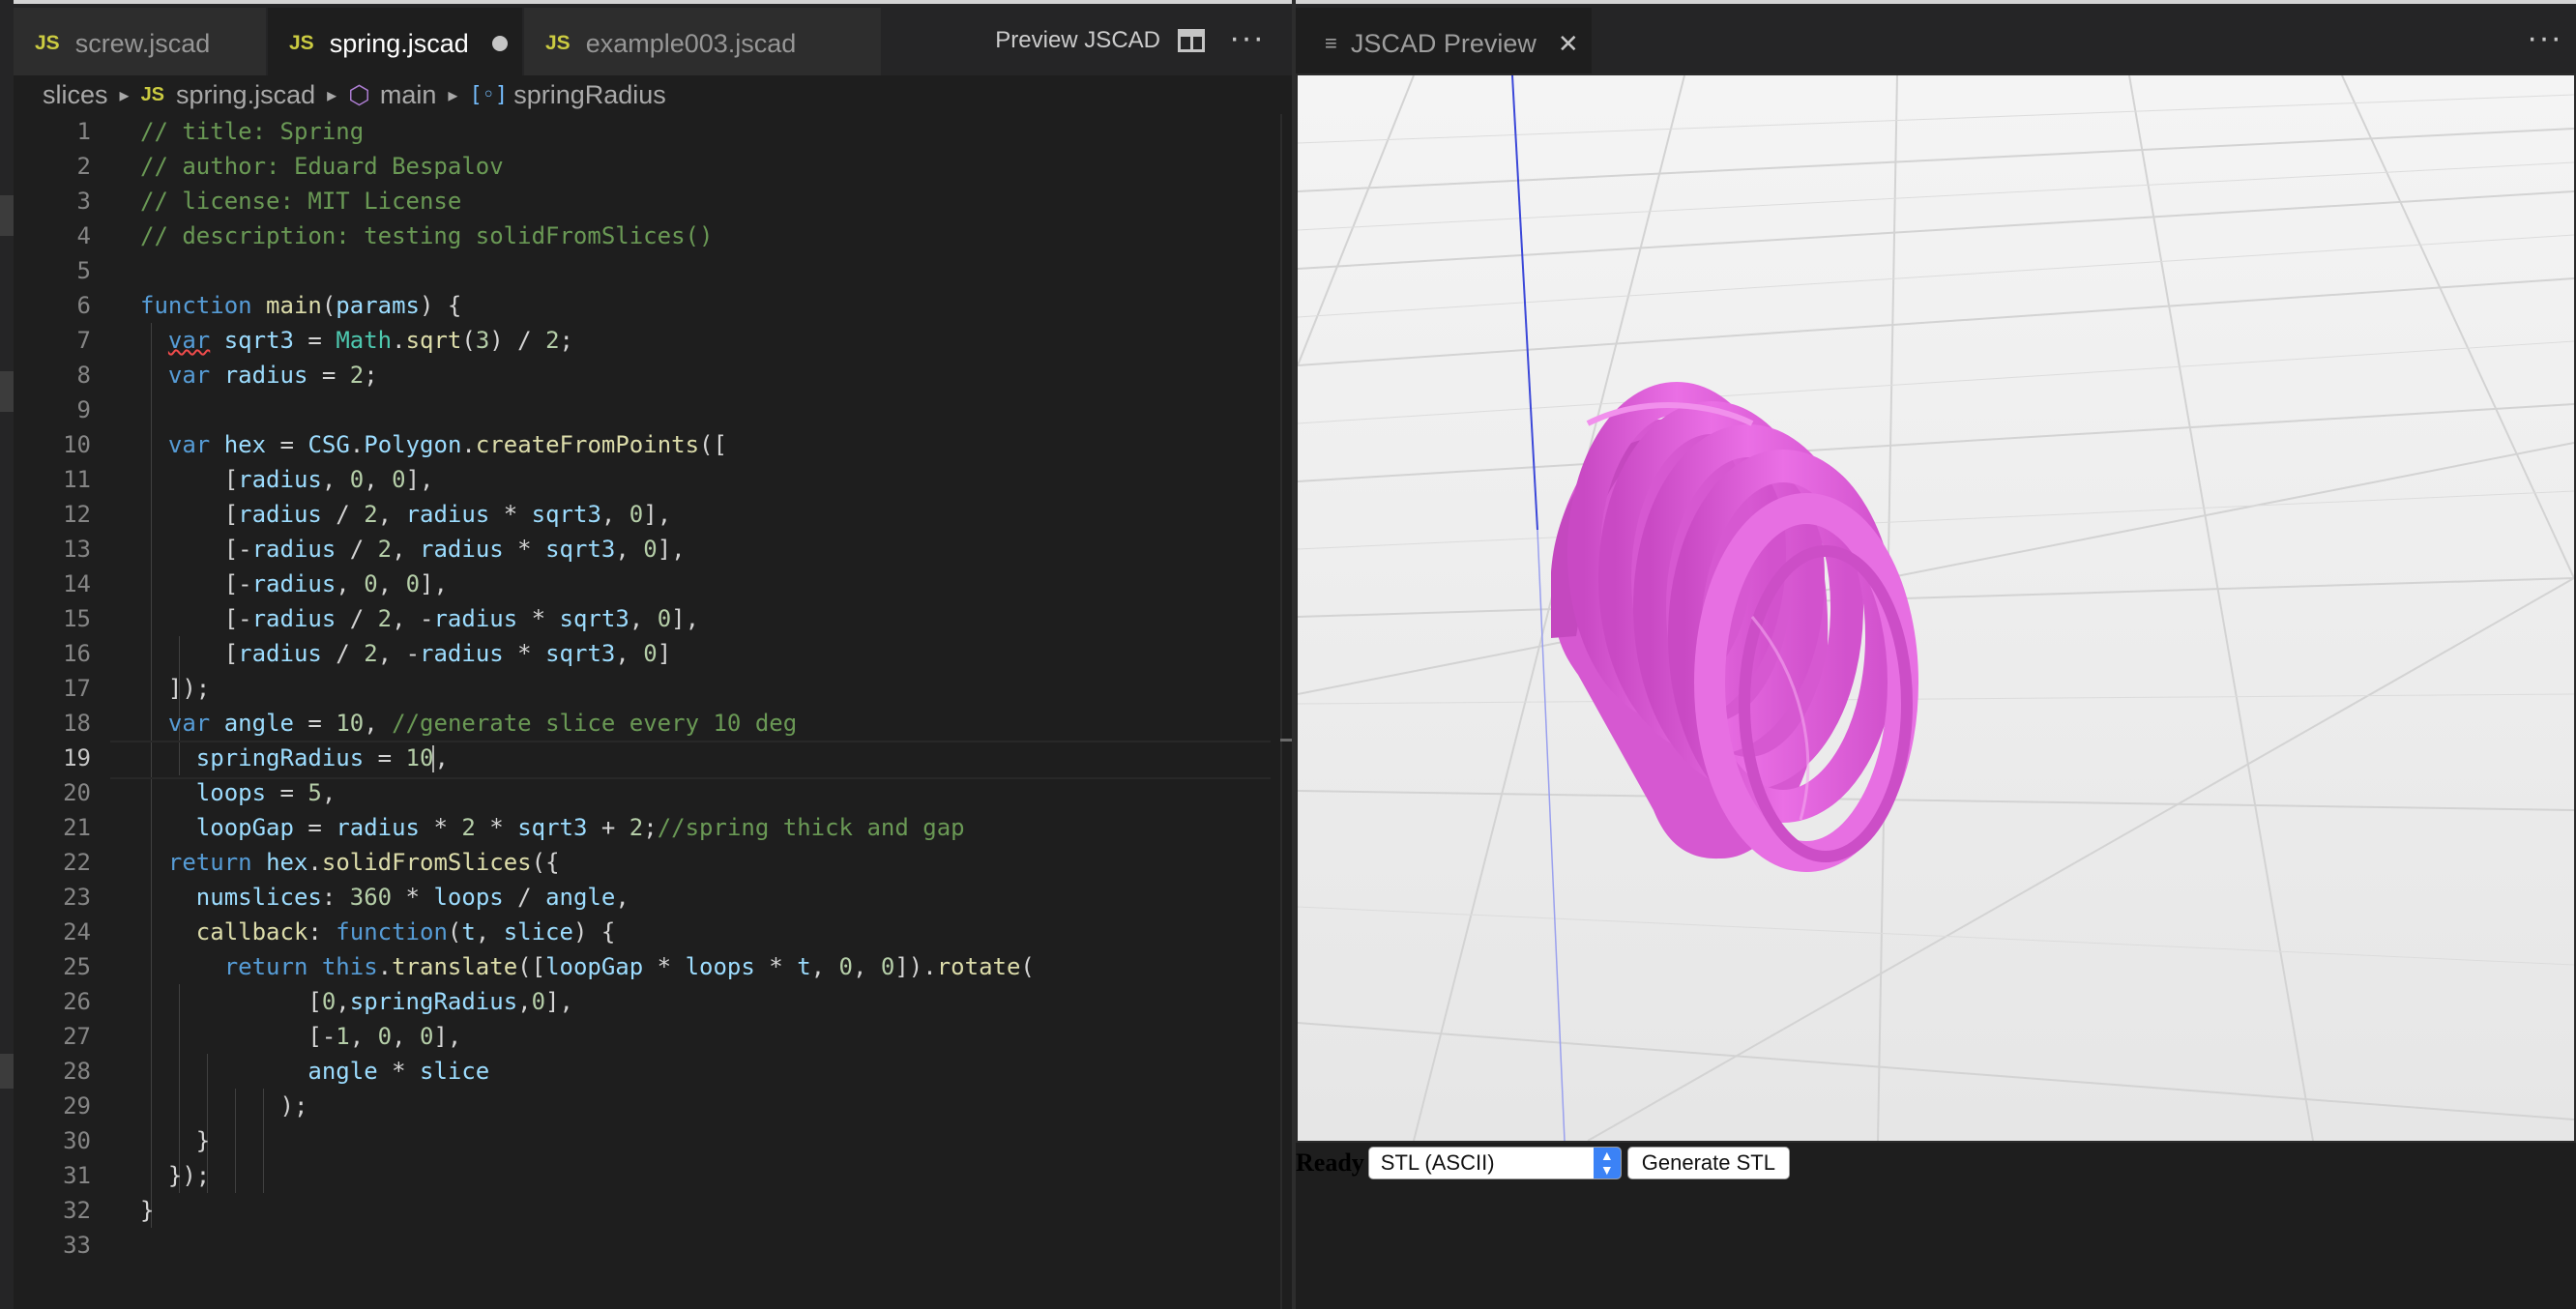  What do you see at coordinates (196, 549) in the screenshot?
I see `code-token: [-` at bounding box center [196, 549].